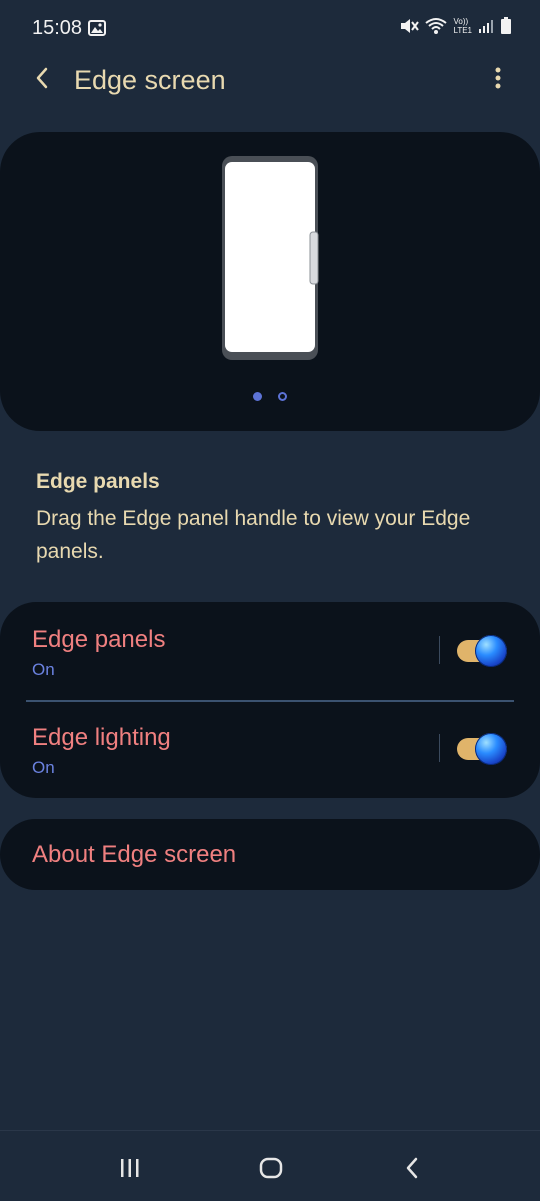 The height and width of the screenshot is (1201, 540). What do you see at coordinates (134, 854) in the screenshot?
I see `about-label: About Edge screen` at bounding box center [134, 854].